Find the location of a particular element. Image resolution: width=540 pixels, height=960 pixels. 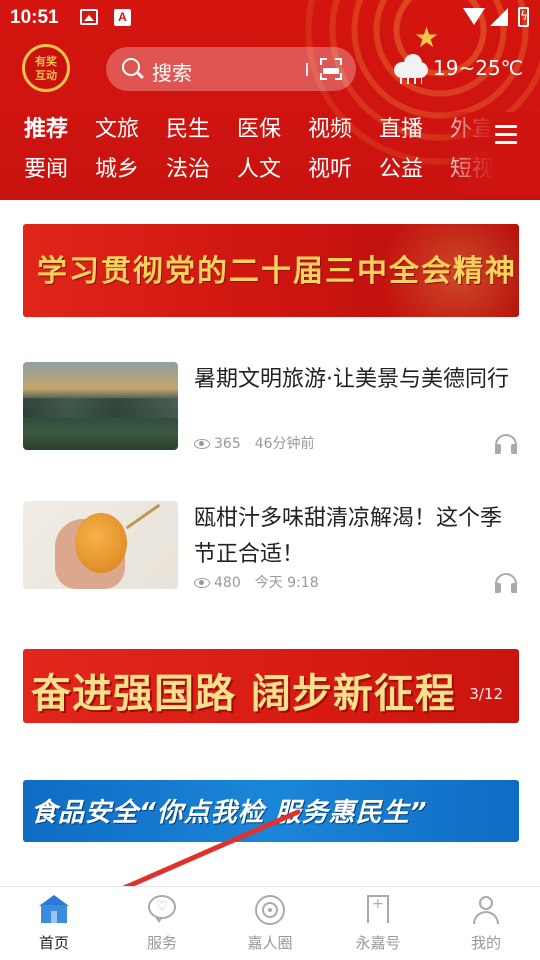

nav-label: 我的 is located at coordinates (485, 943).